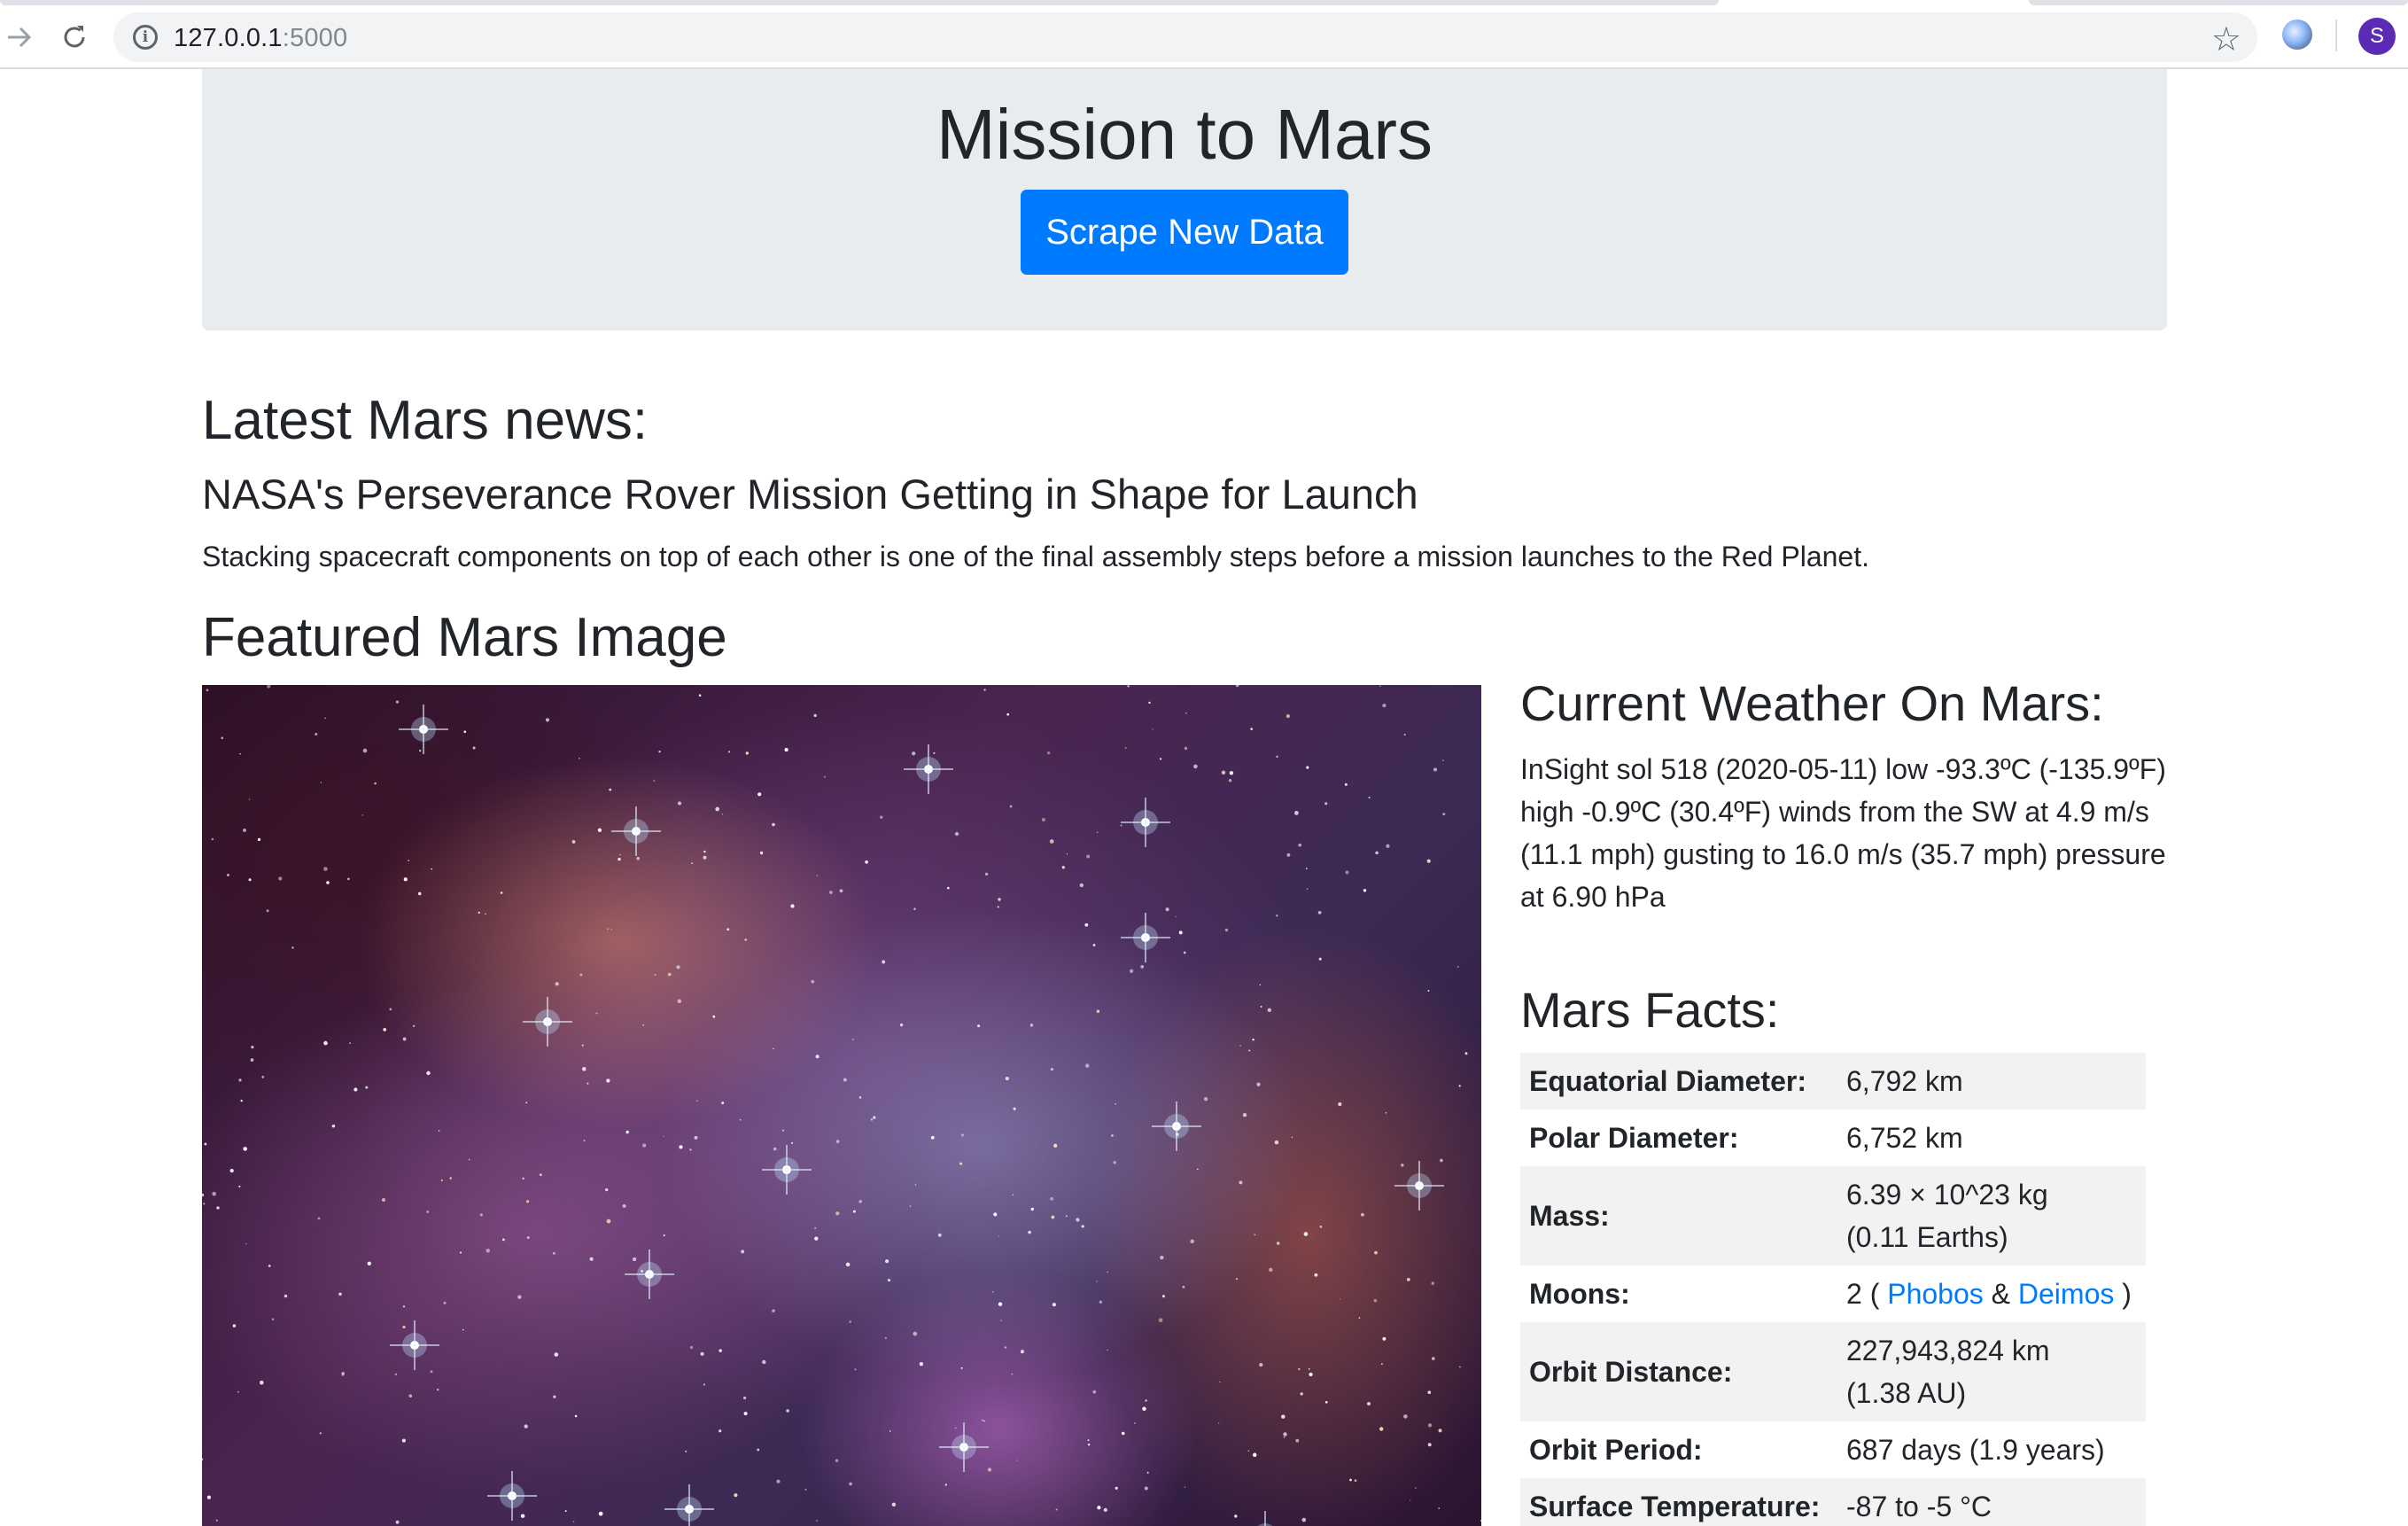 This screenshot has height=1526, width=2408. What do you see at coordinates (1667, 1081) in the screenshot?
I see `fact-label: Equatorial Diameter:` at bounding box center [1667, 1081].